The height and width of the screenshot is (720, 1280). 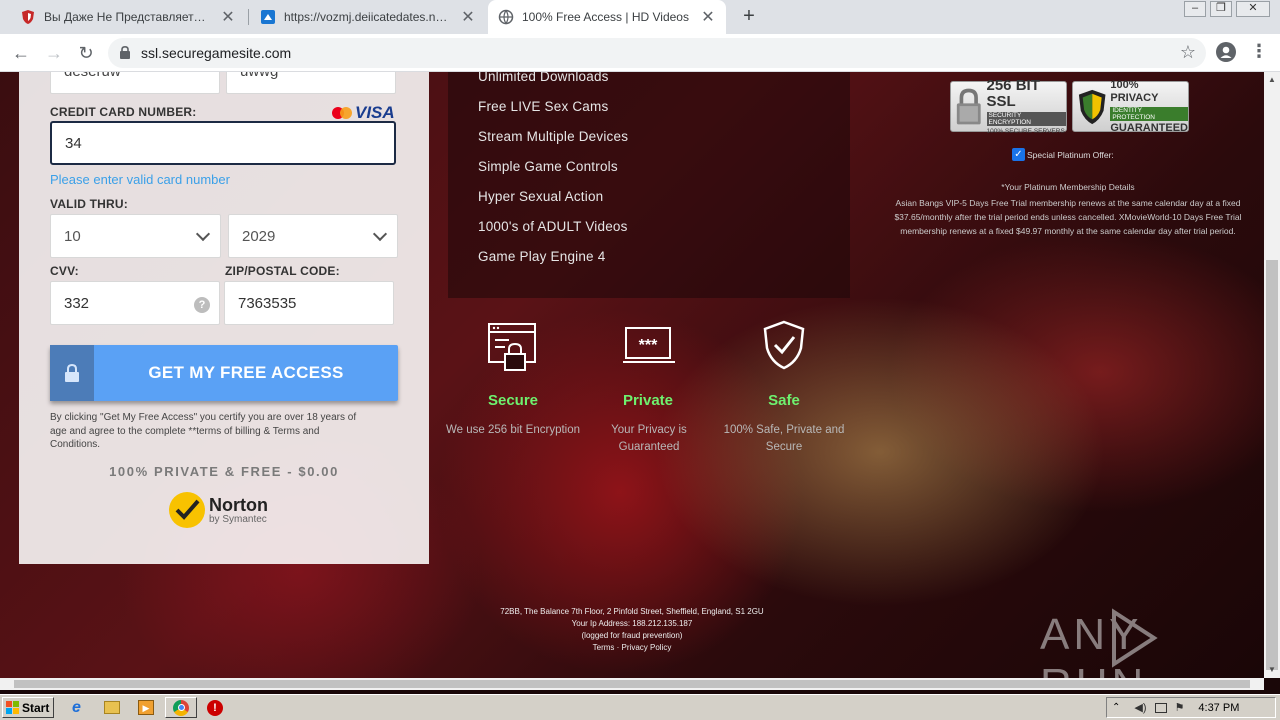 What do you see at coordinates (1068, 187) in the screenshot?
I see `membership-details-title: *Your Platinum Membership Details` at bounding box center [1068, 187].